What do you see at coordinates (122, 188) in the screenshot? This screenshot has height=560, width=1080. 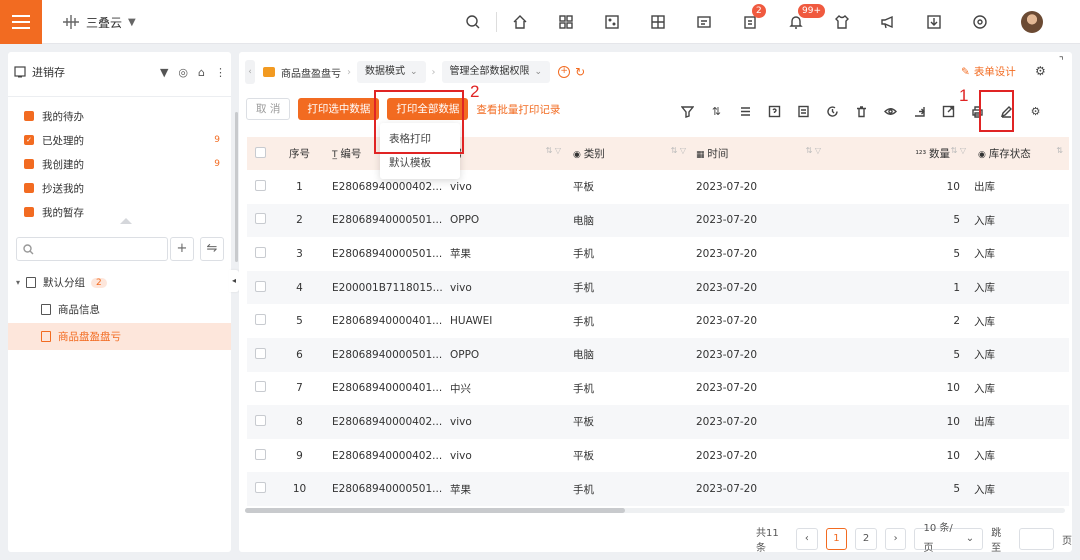 I see `todo-item-cc: 抄送我的` at bounding box center [122, 188].